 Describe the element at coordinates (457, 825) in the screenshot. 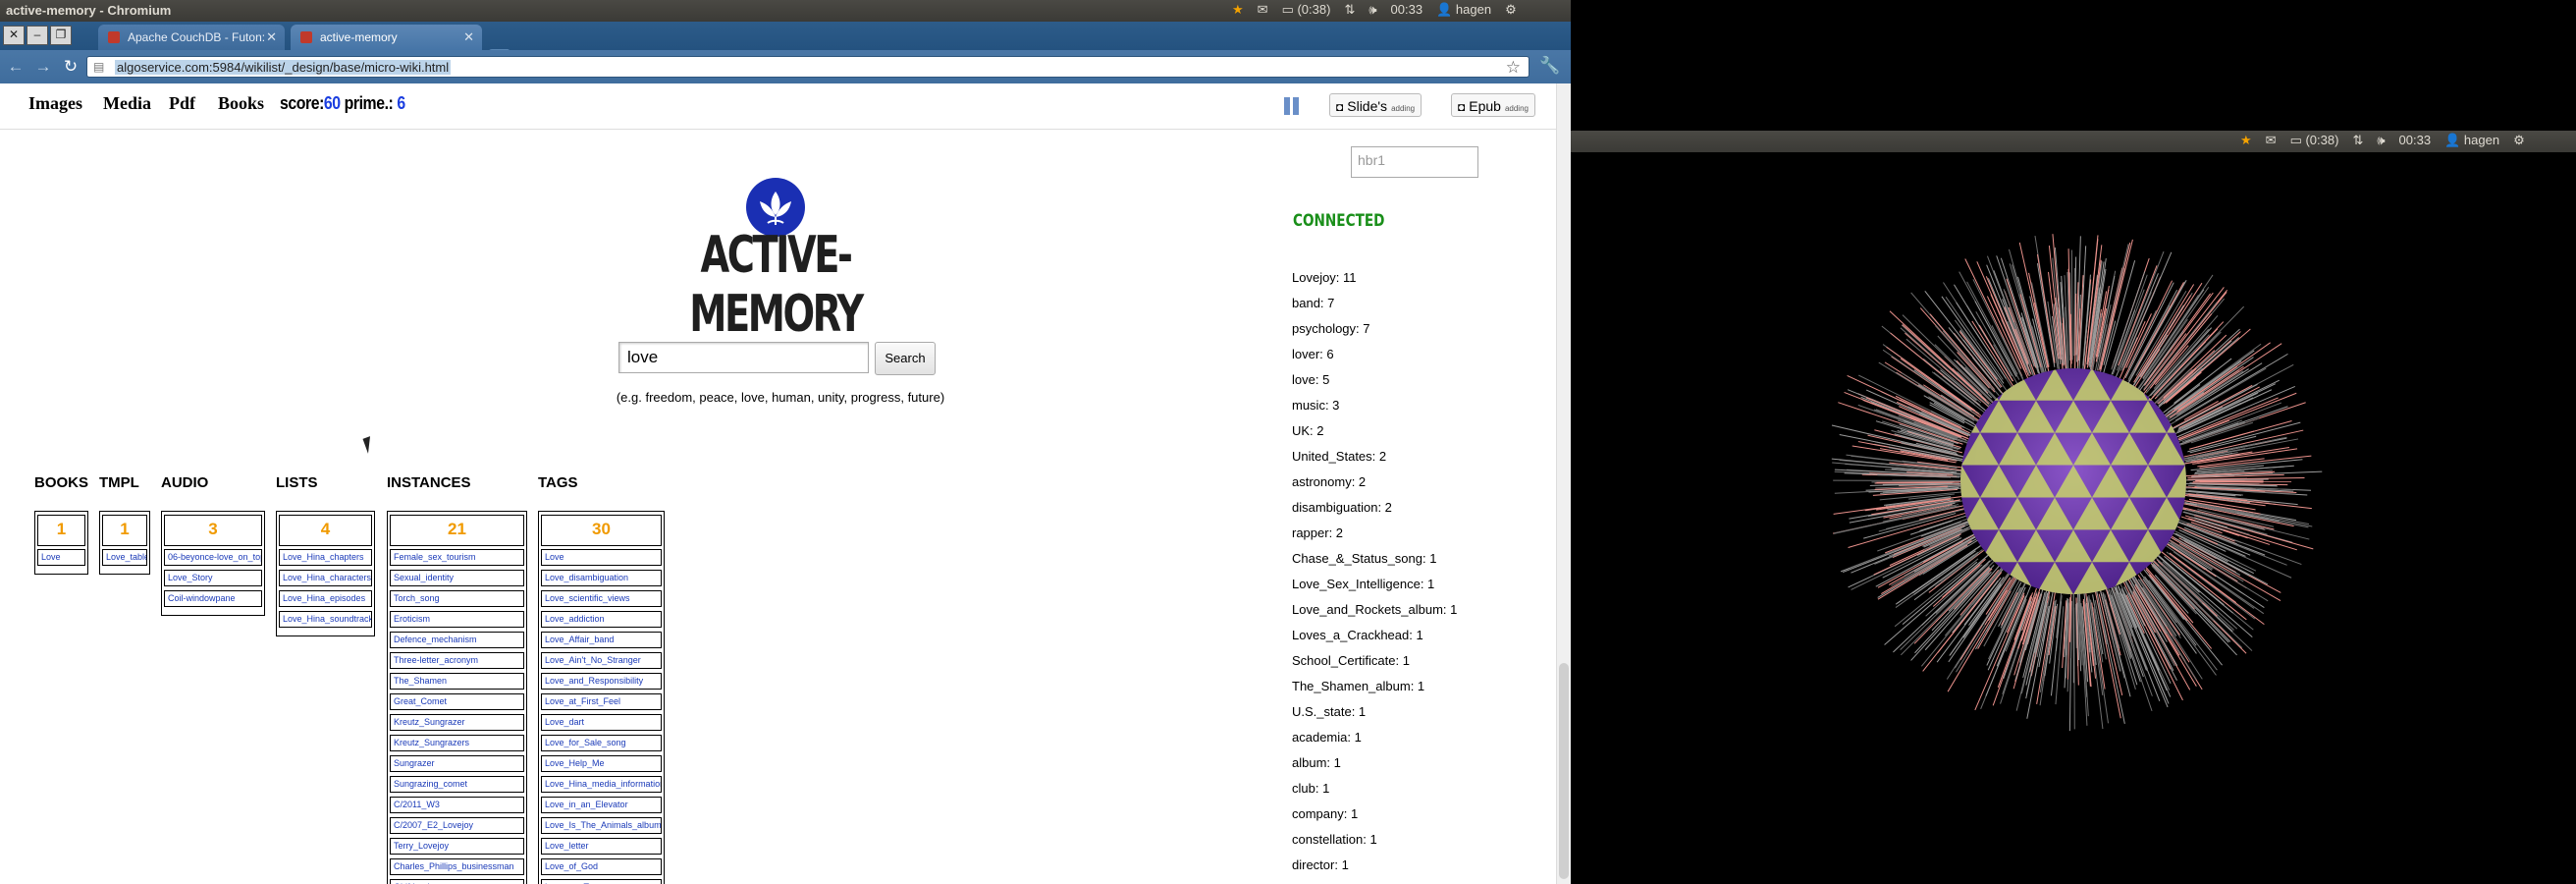

I see `result-link: C/2007_E2_Lovejoy` at that location.